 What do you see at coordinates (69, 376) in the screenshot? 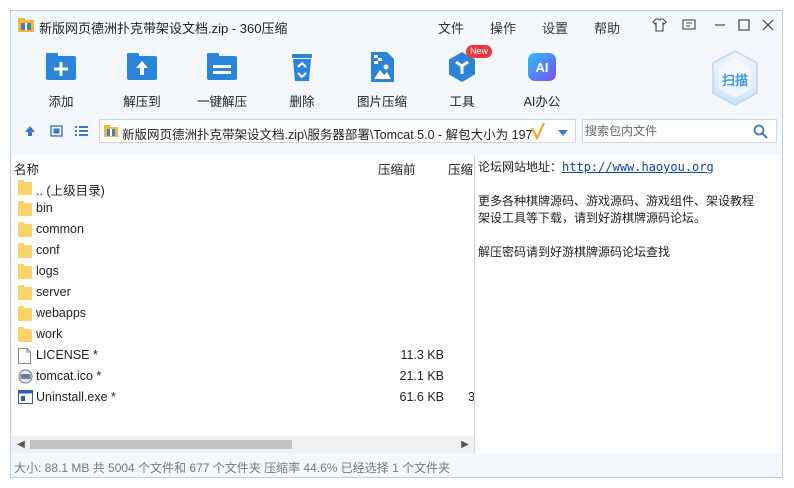
I see `file-name: tomcat.ico *` at bounding box center [69, 376].